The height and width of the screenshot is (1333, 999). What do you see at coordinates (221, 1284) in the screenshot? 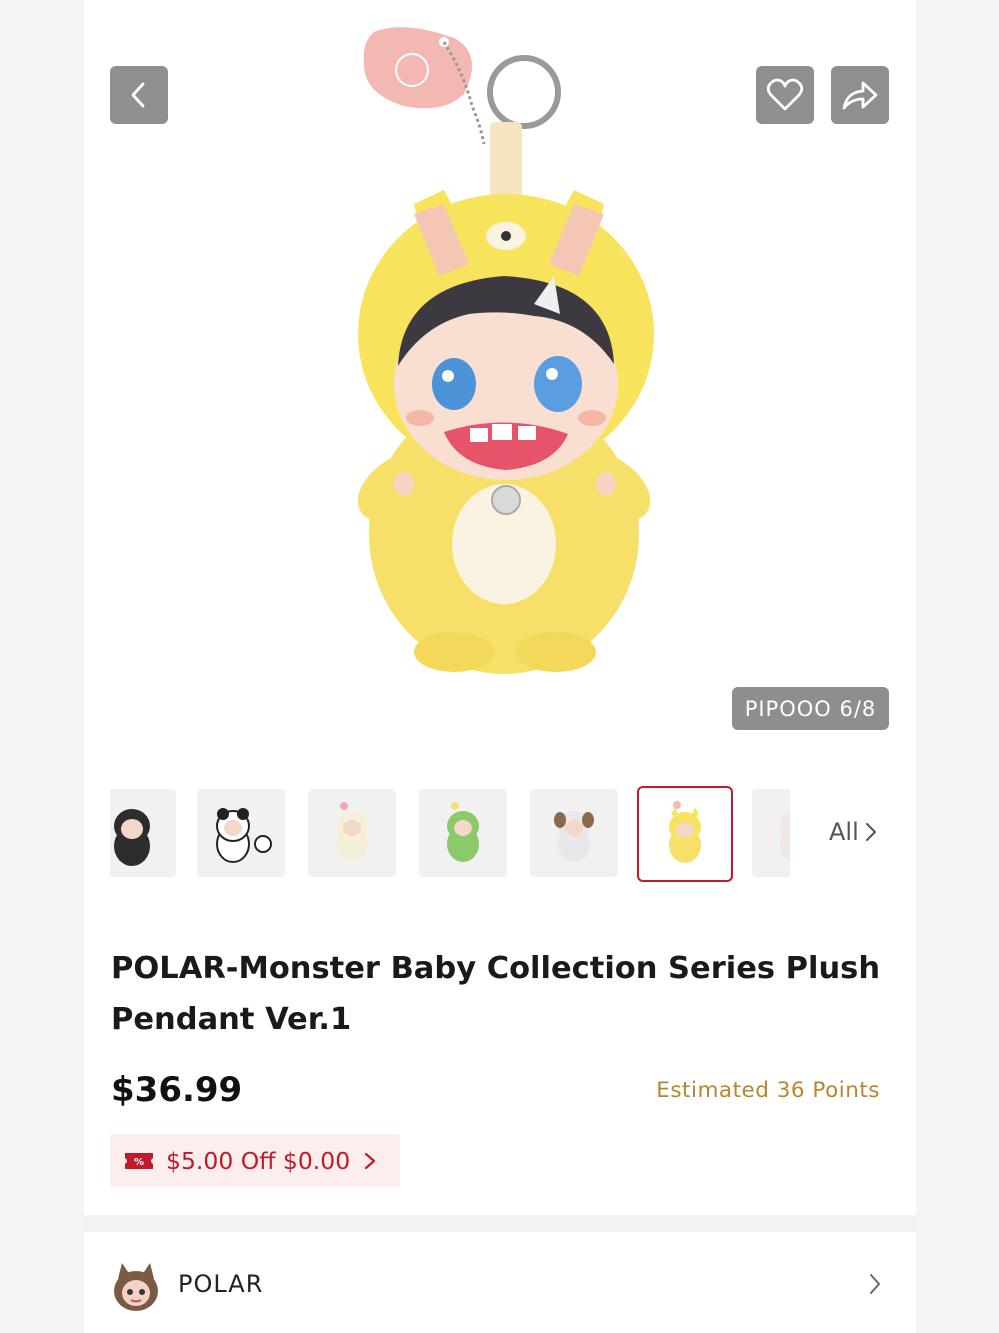
I see `brand-name: POLAR` at bounding box center [221, 1284].